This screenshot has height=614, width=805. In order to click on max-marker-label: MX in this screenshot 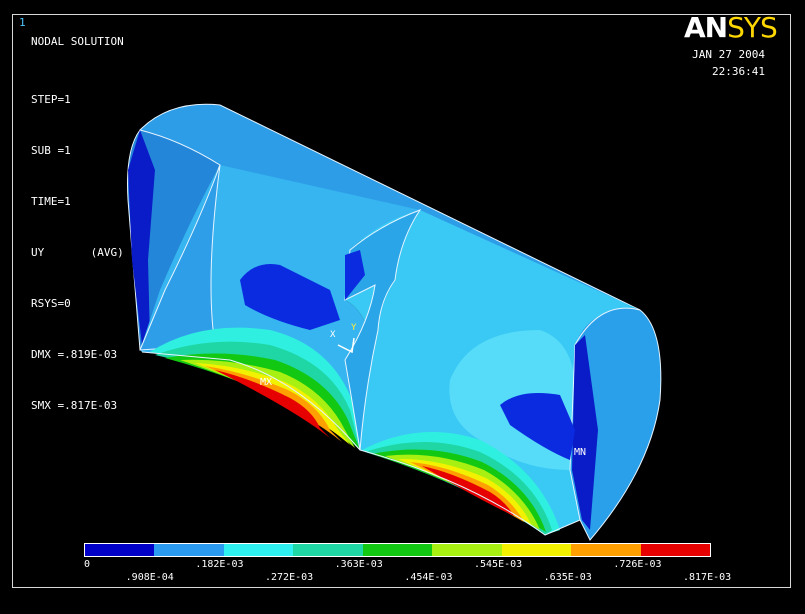, I will do `click(266, 382)`.